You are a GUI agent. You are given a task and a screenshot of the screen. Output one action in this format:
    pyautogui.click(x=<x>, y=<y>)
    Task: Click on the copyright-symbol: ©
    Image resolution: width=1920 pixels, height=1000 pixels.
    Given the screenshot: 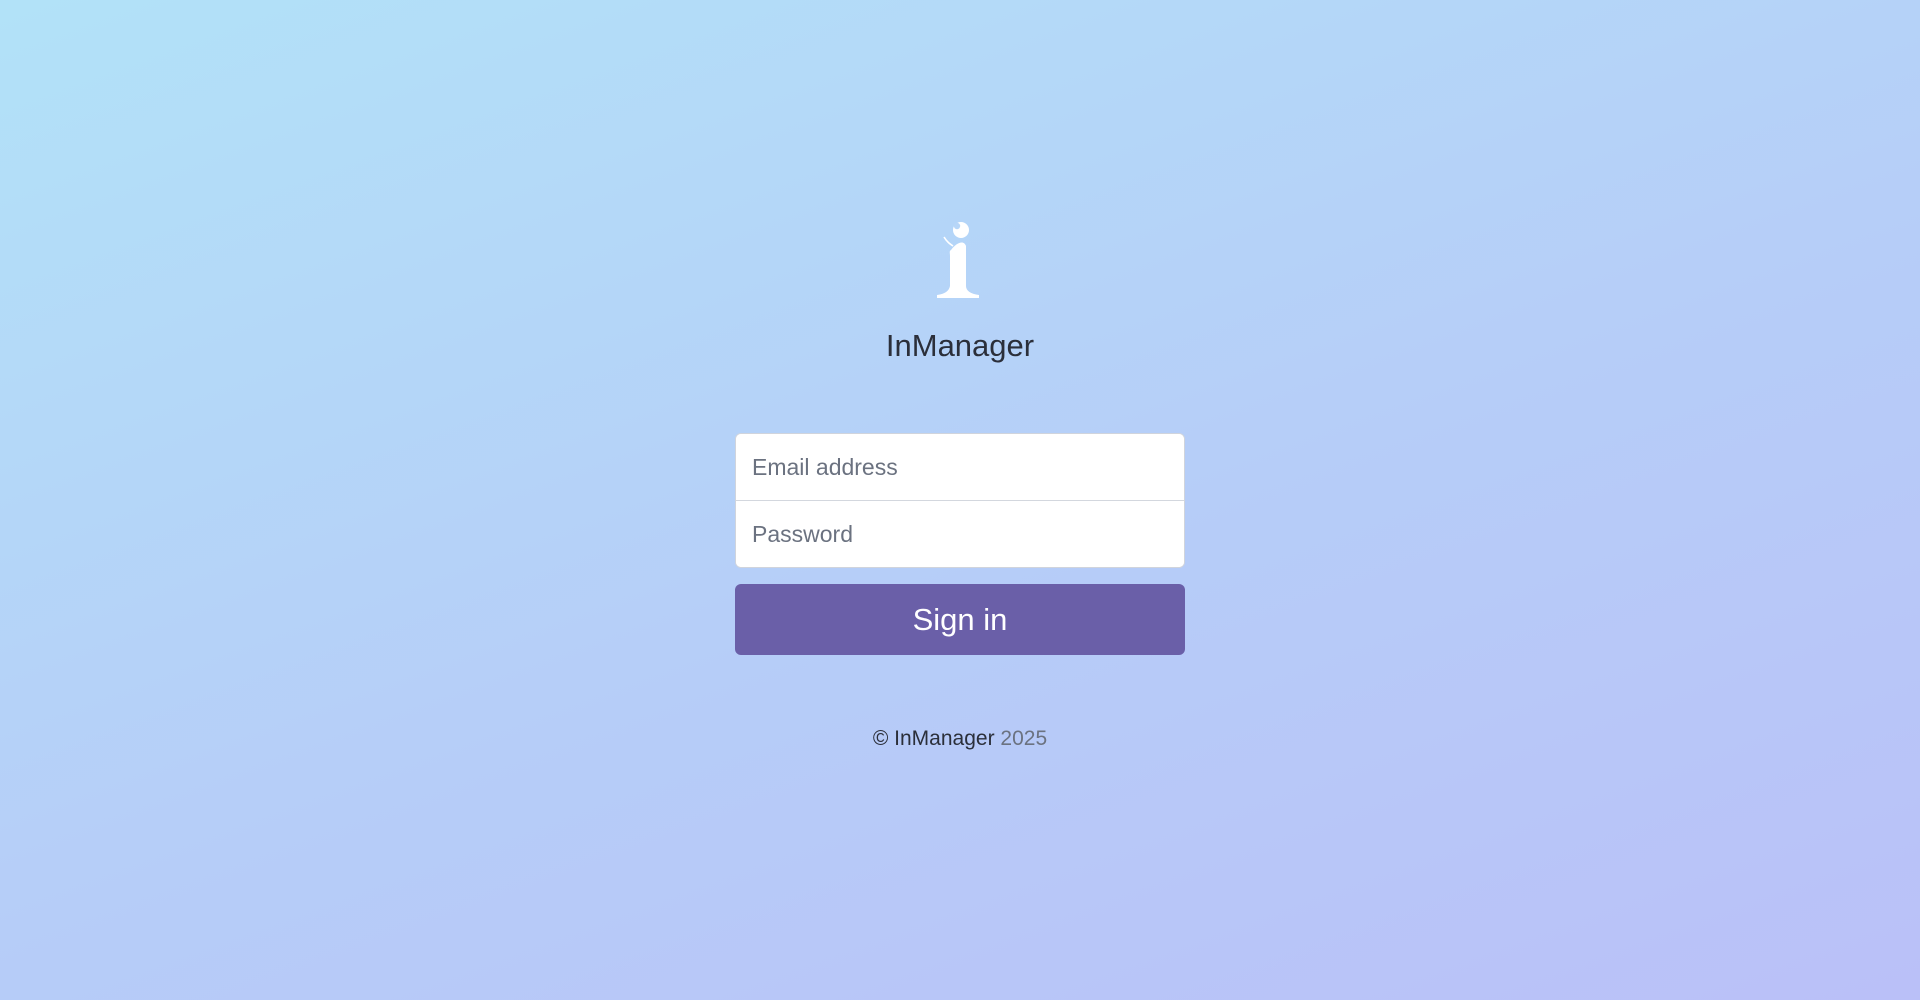 What is the action you would take?
    pyautogui.click(x=880, y=738)
    